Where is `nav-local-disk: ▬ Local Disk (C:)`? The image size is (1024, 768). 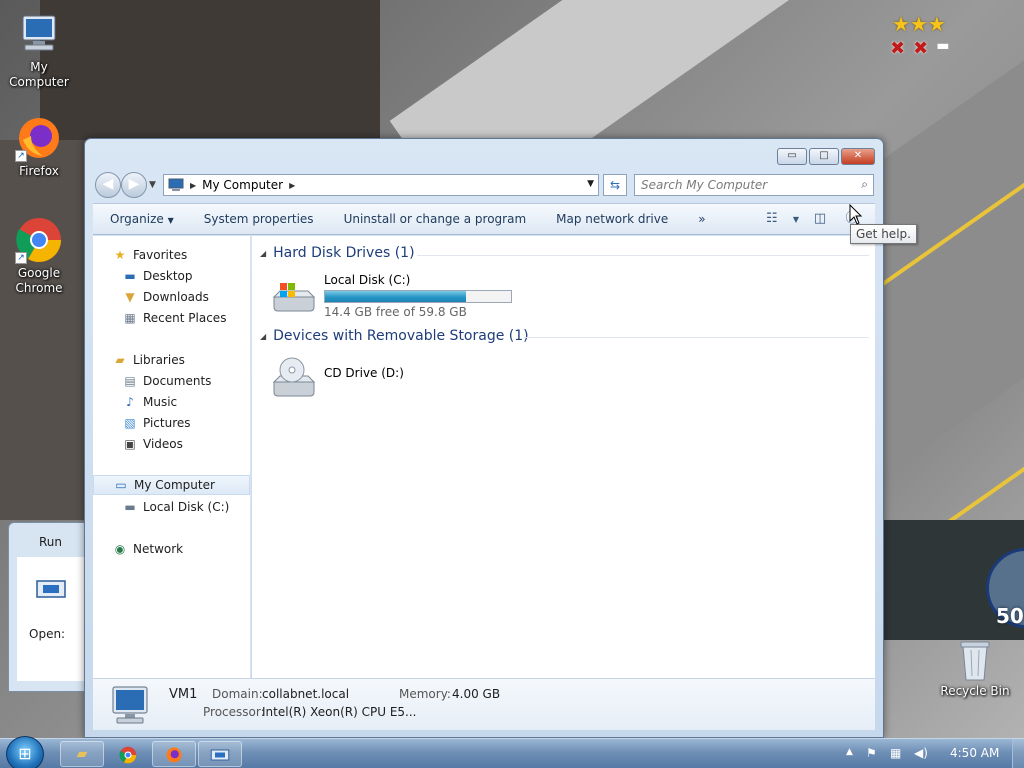
nav-local-disk: ▬ Local Disk (C:) is located at coordinates (171, 507).